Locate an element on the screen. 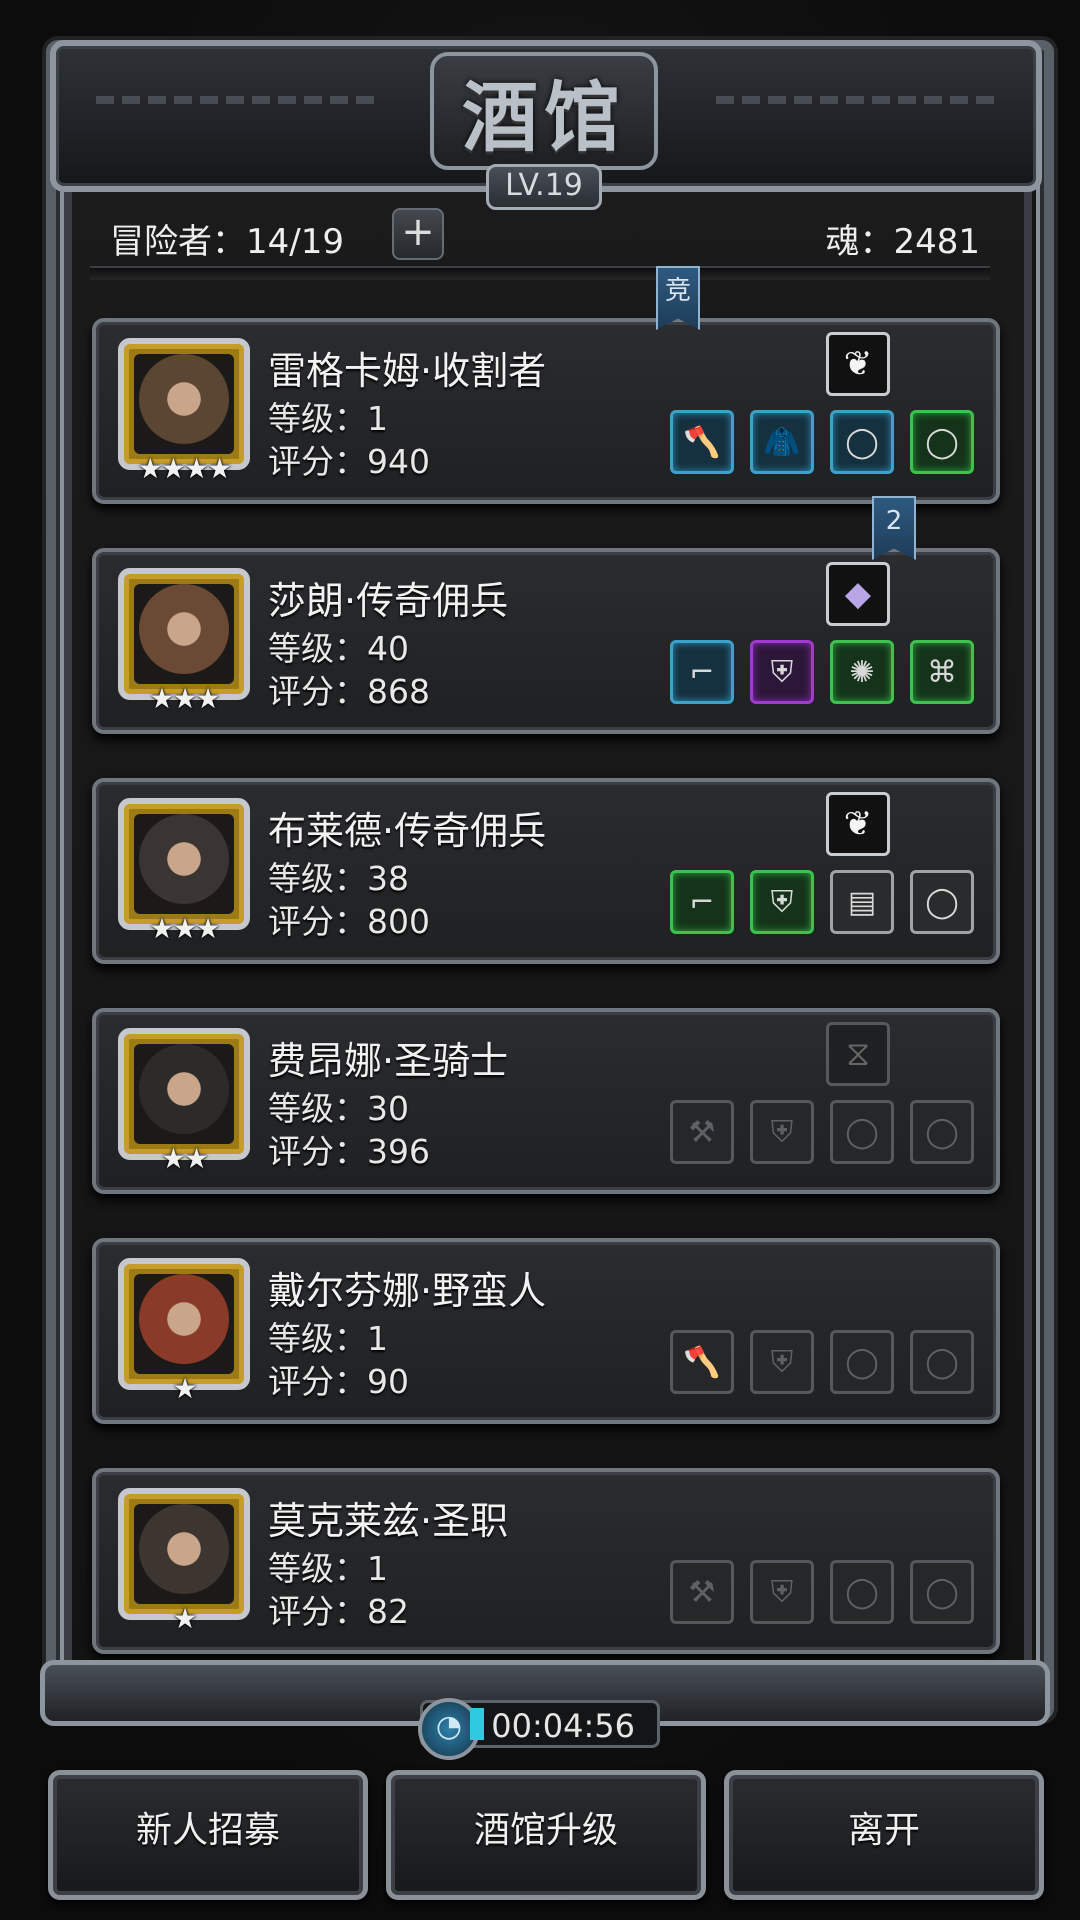  hero-score: 评分：90 is located at coordinates (338, 1381).